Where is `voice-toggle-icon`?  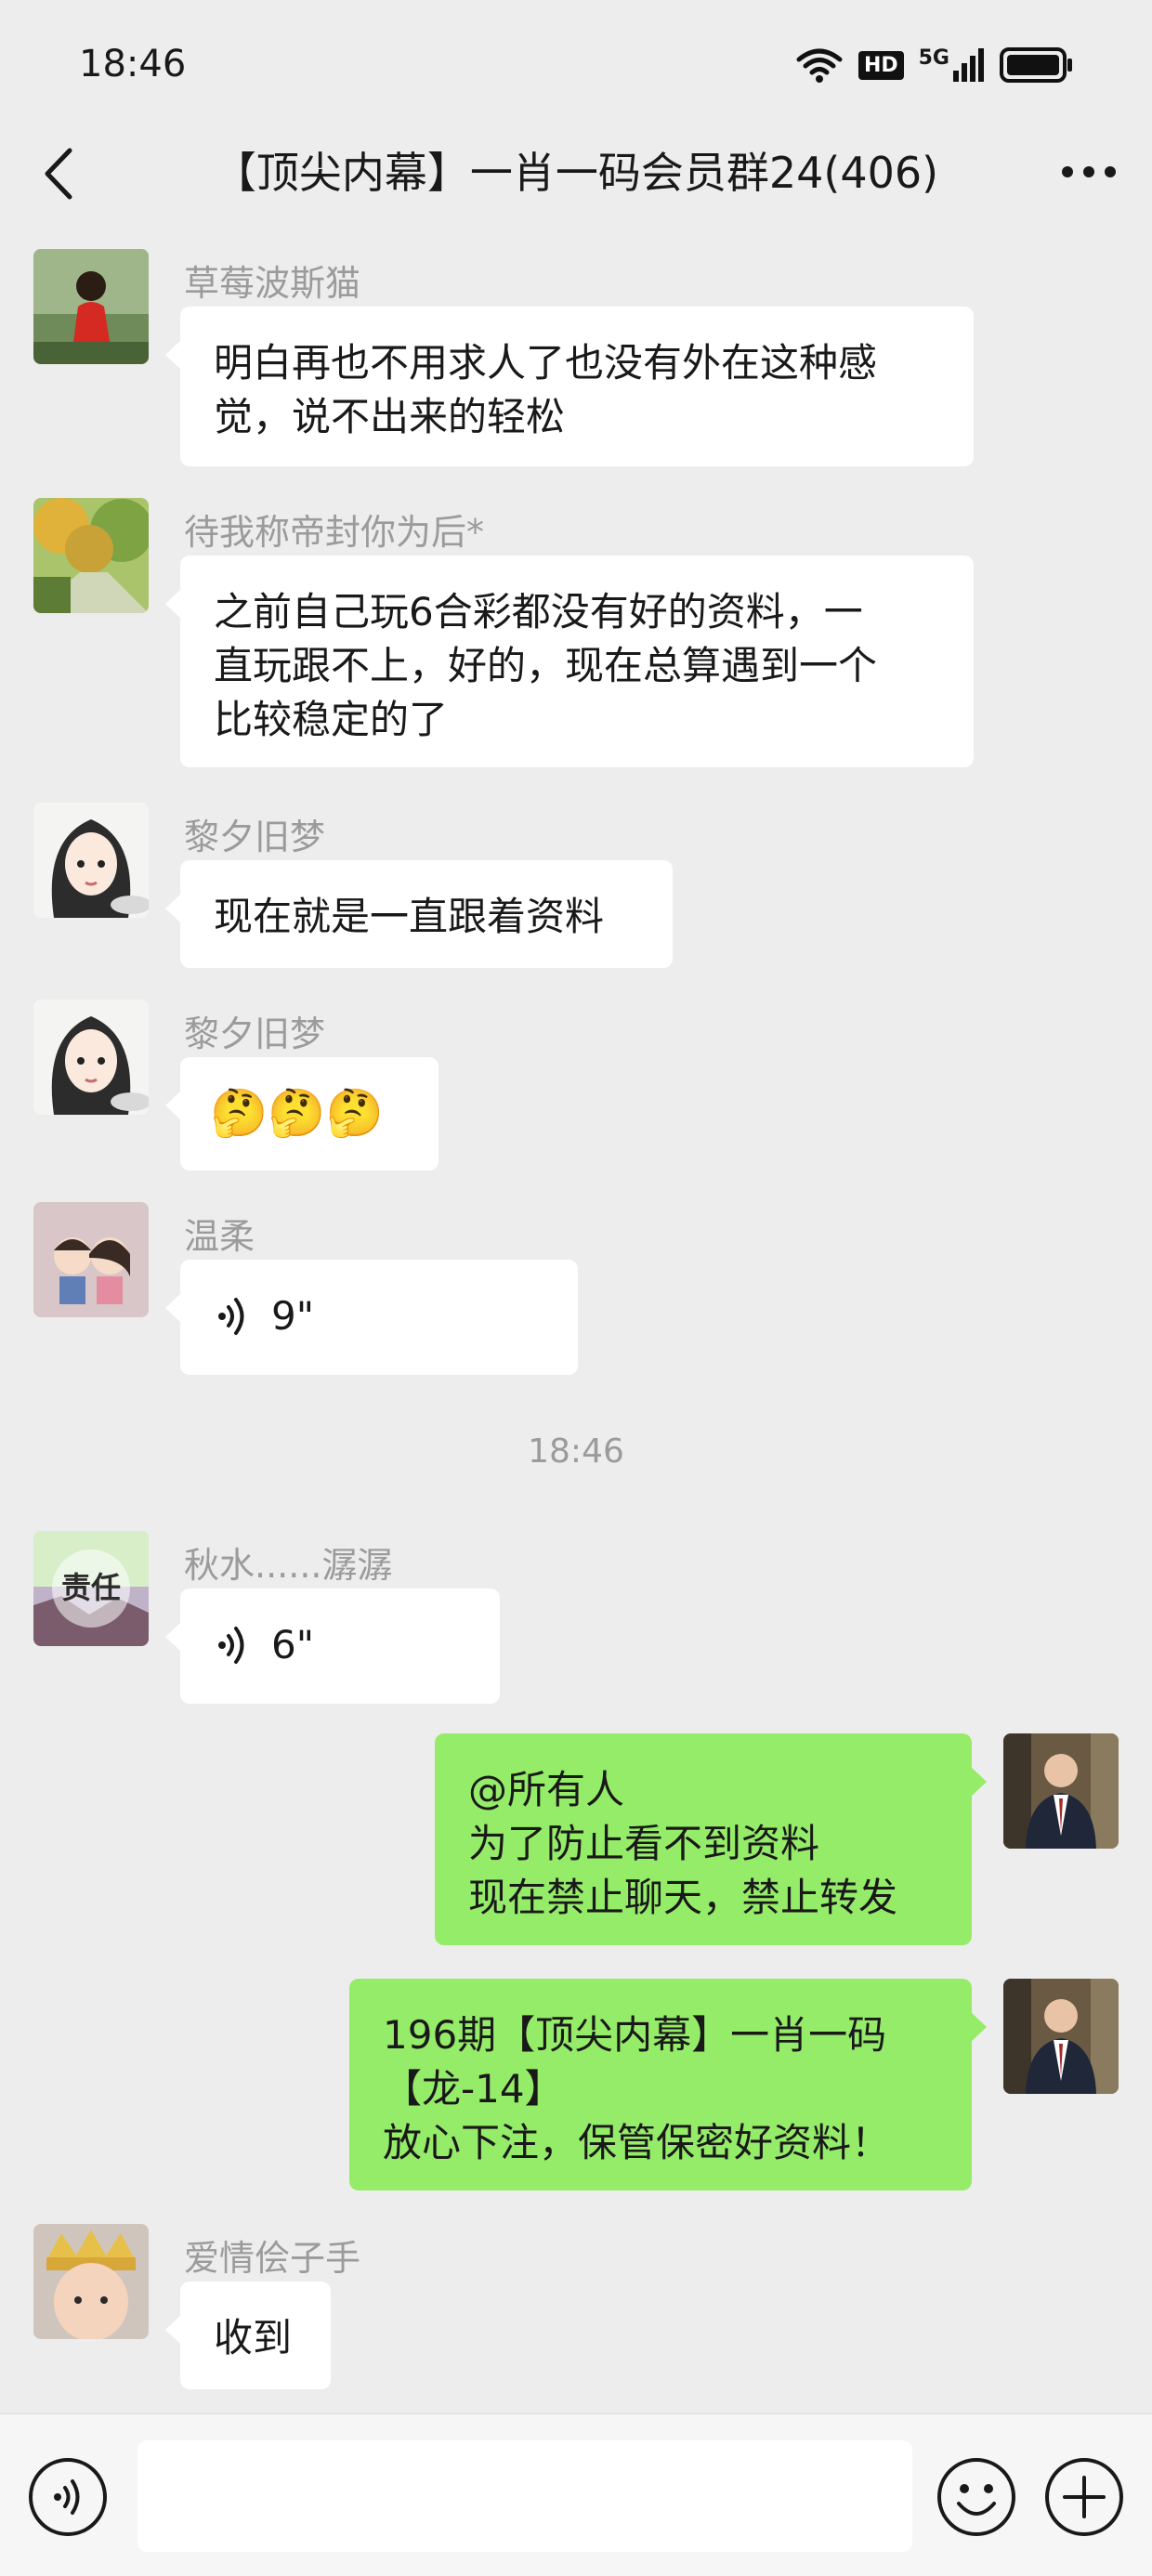 voice-toggle-icon is located at coordinates (68, 2497).